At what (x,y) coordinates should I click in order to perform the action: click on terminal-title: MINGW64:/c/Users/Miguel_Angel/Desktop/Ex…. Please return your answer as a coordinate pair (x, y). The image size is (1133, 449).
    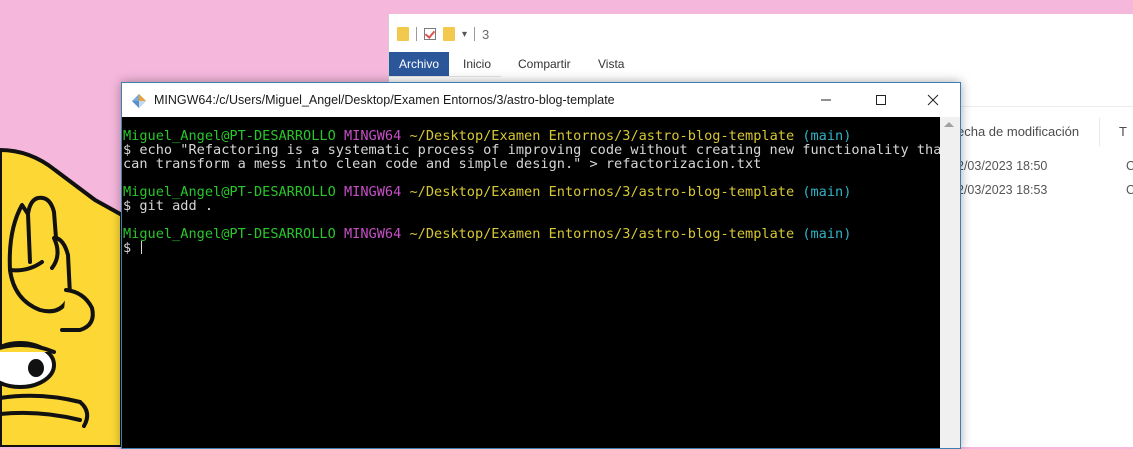
    Looking at the image, I should click on (384, 100).